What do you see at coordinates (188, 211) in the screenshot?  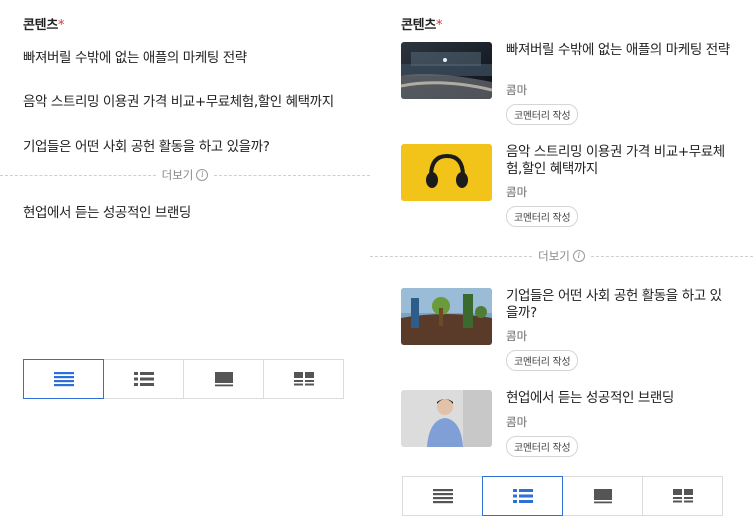 I see `content-item: 현업에서 듣는 성공적인 브랜딩` at bounding box center [188, 211].